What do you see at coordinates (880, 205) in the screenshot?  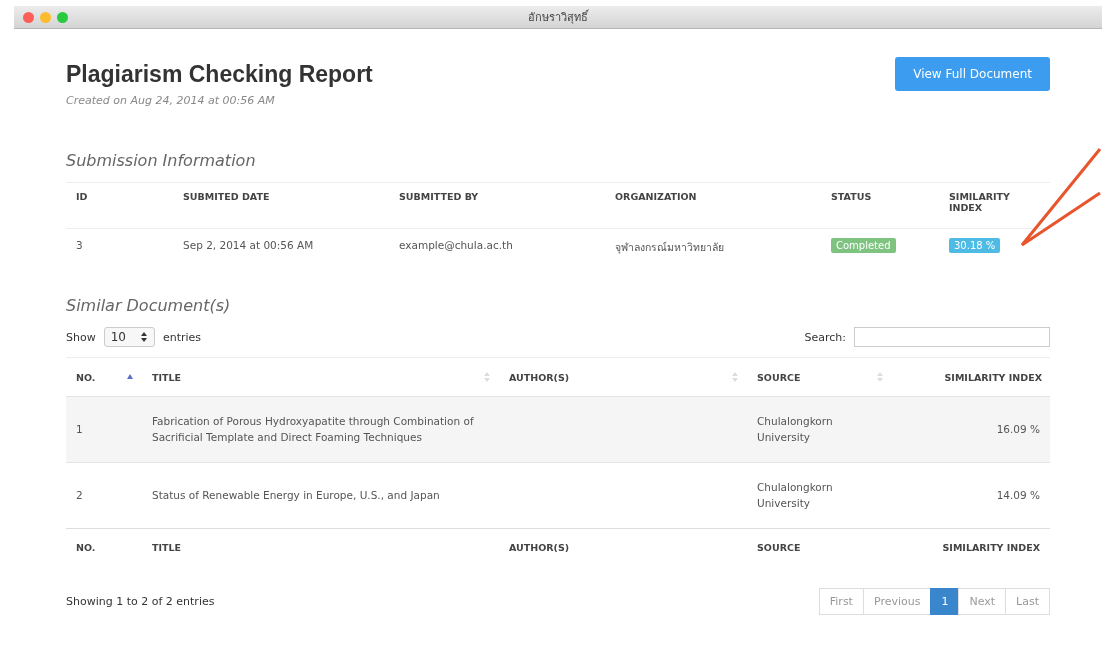 I see `column-header: STATUS` at bounding box center [880, 205].